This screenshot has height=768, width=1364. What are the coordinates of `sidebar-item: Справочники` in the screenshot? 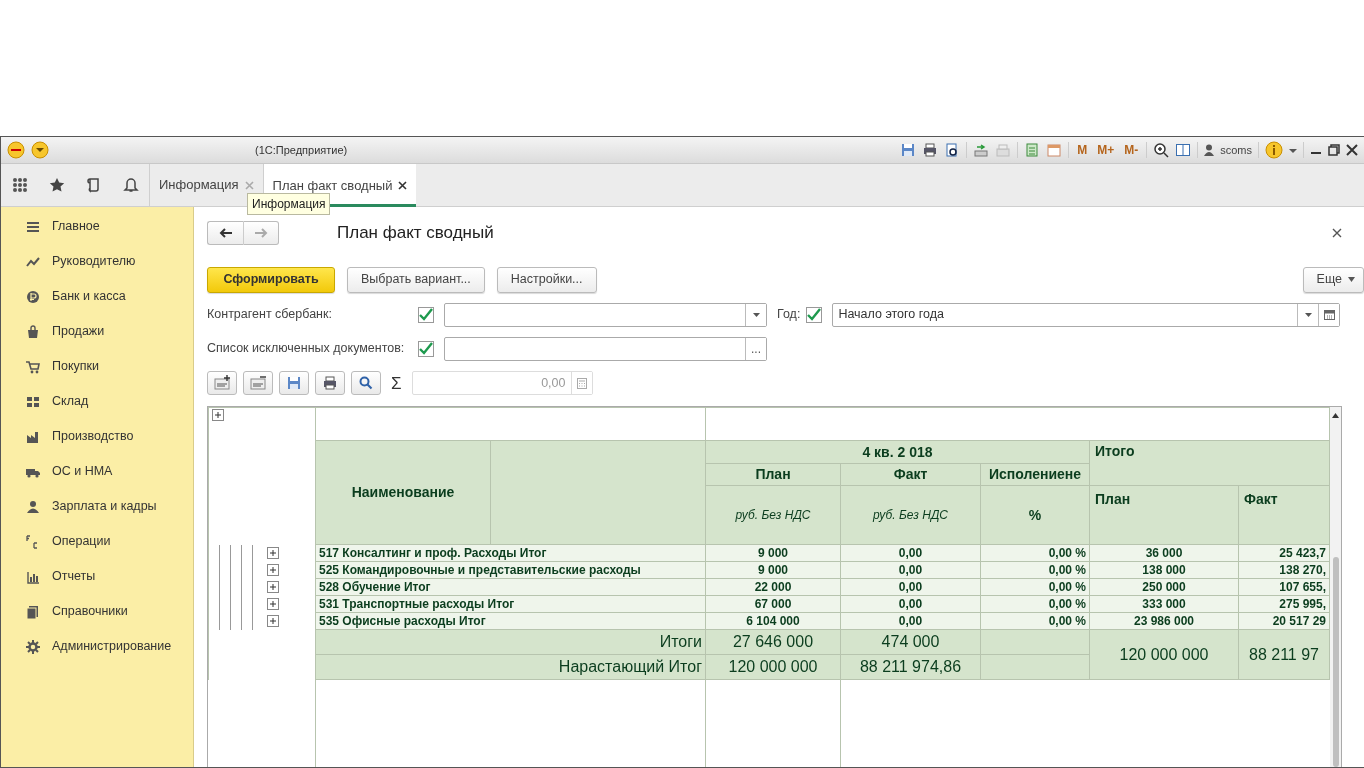 It's located at (90, 611).